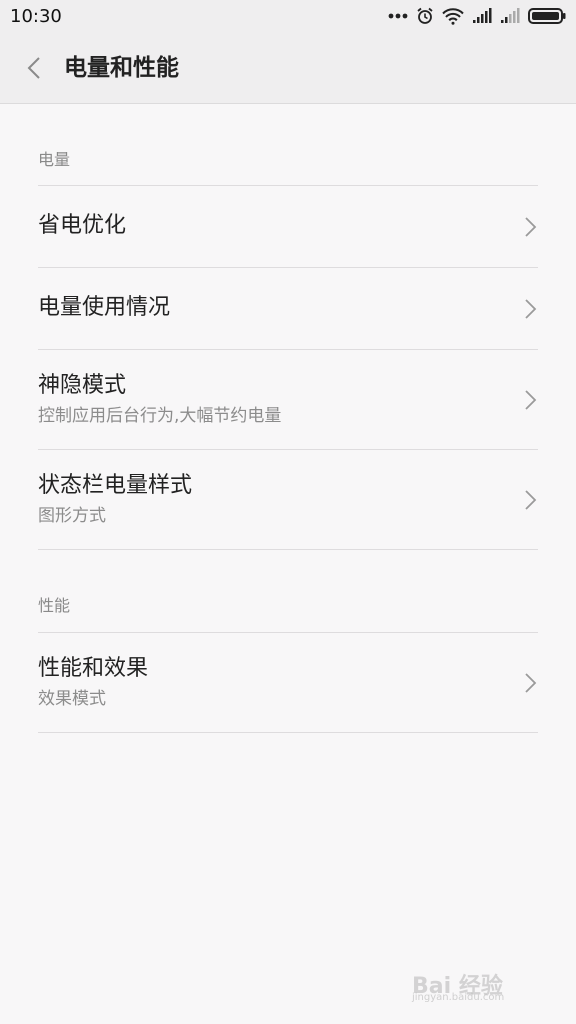  I want to click on list-item-battery-usage: 电量使用情况, so click(288, 309).